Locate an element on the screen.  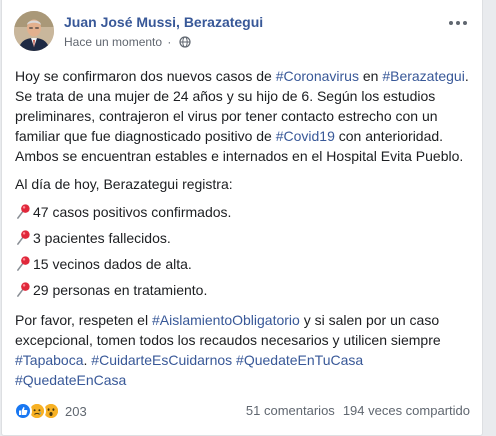
stat-line: 29 personas en tratamiento. is located at coordinates (246, 290).